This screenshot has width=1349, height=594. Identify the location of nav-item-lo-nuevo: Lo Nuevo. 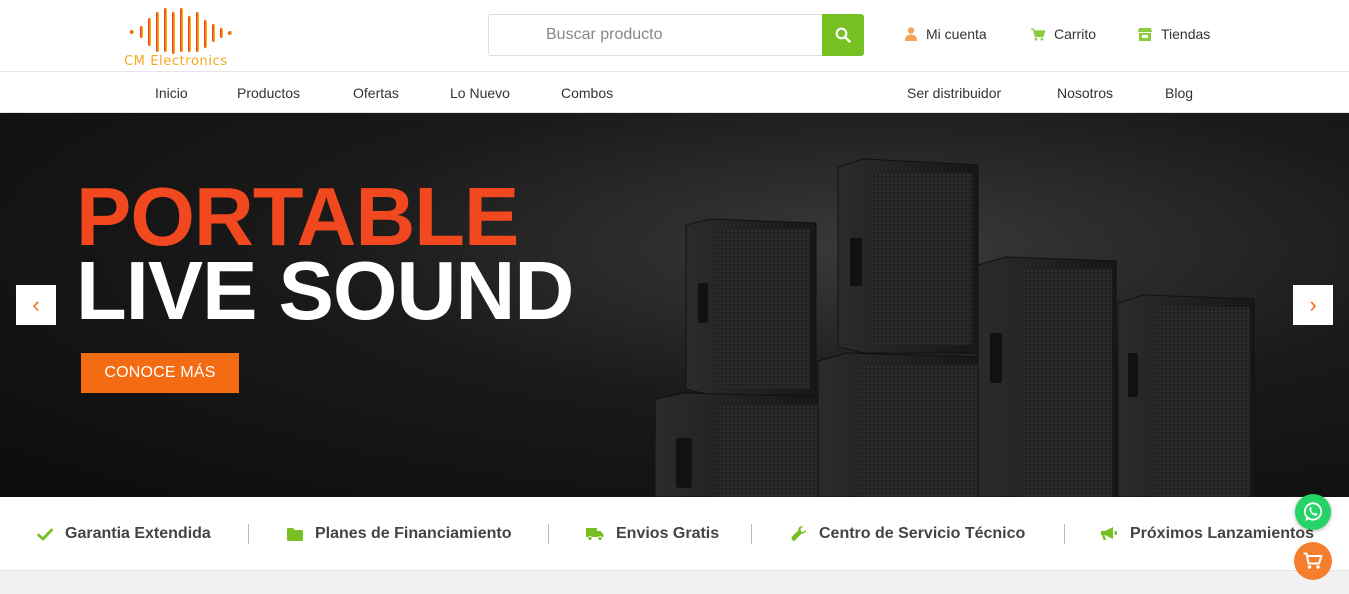
(480, 93).